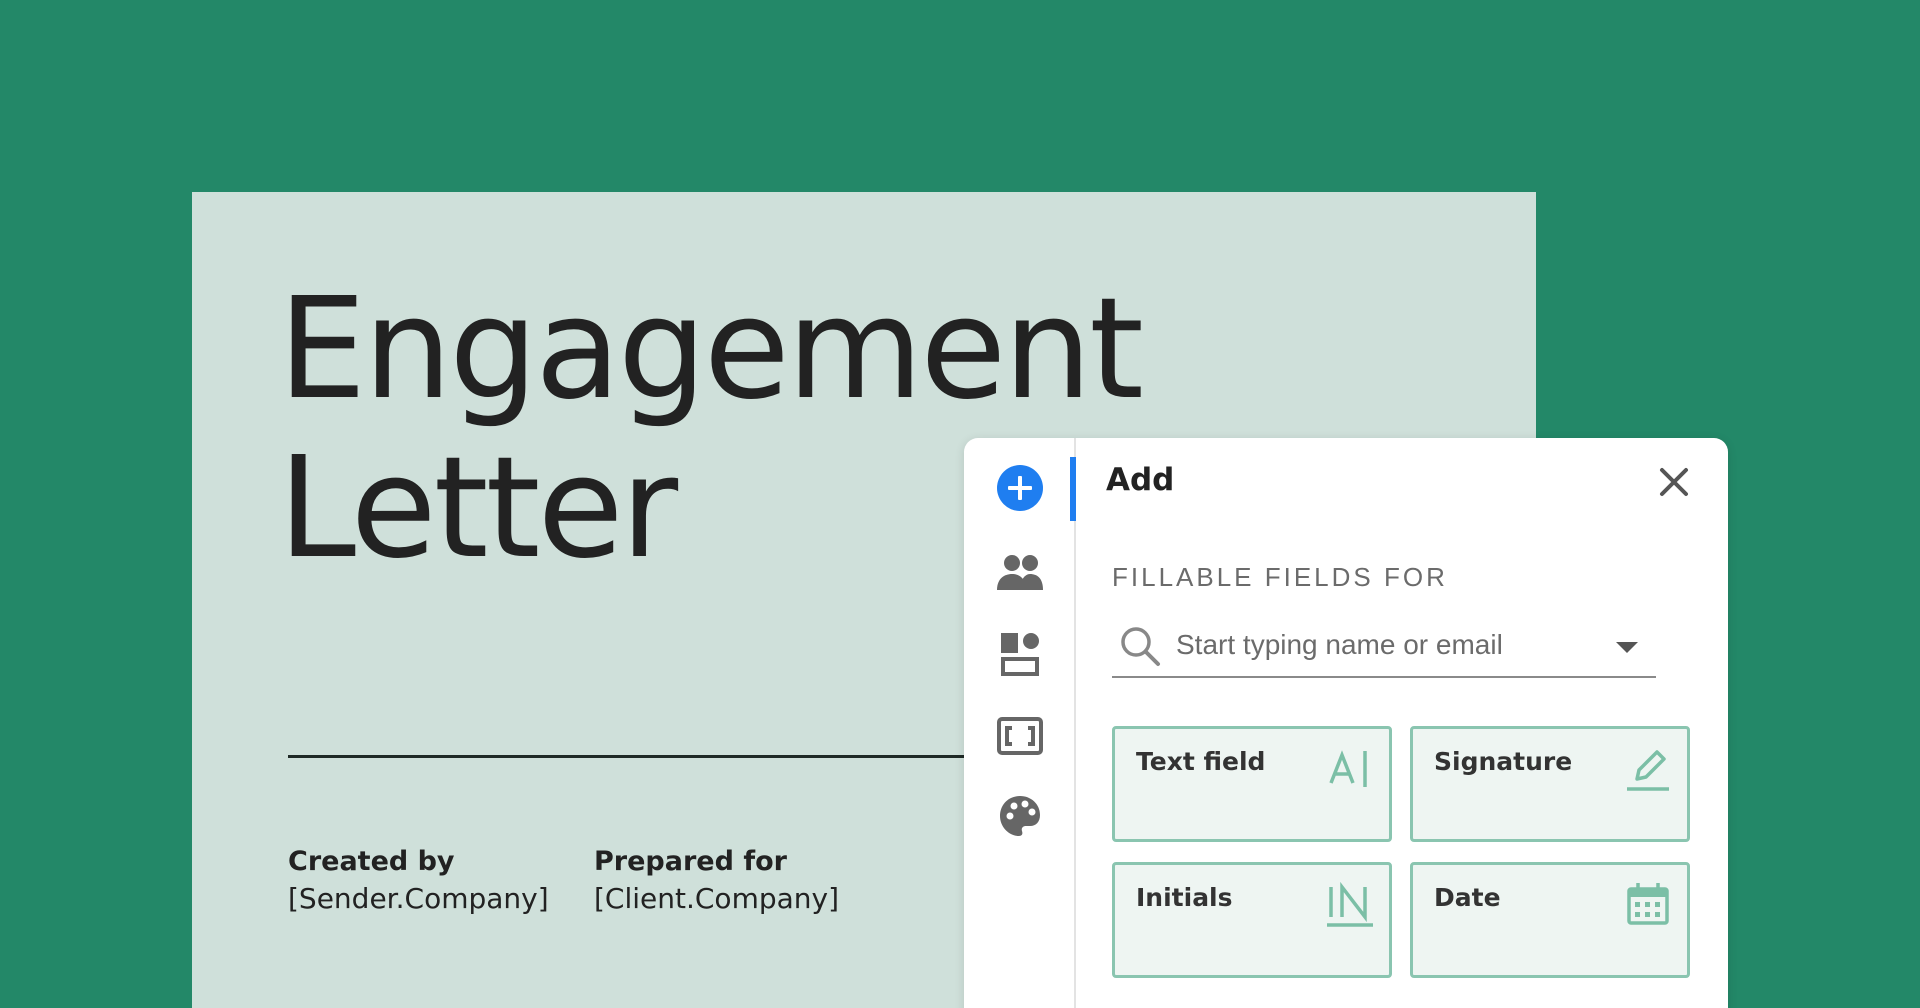  I want to click on fillable-fields-label: FILLABLE FIELDS FOR, so click(1280, 577).